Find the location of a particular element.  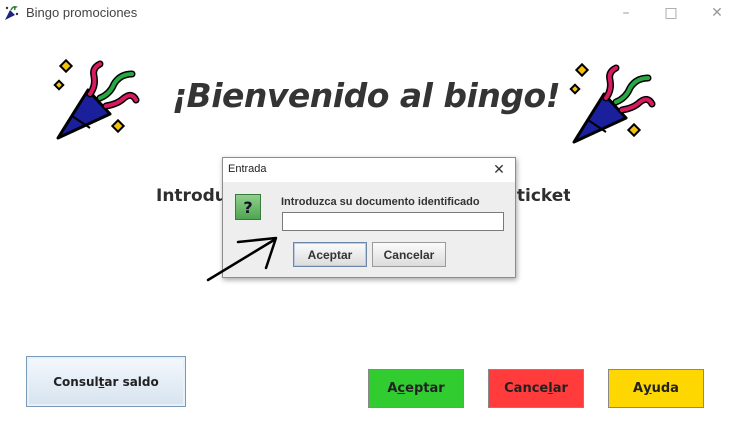

dialog-title: Entrada is located at coordinates (247, 169).